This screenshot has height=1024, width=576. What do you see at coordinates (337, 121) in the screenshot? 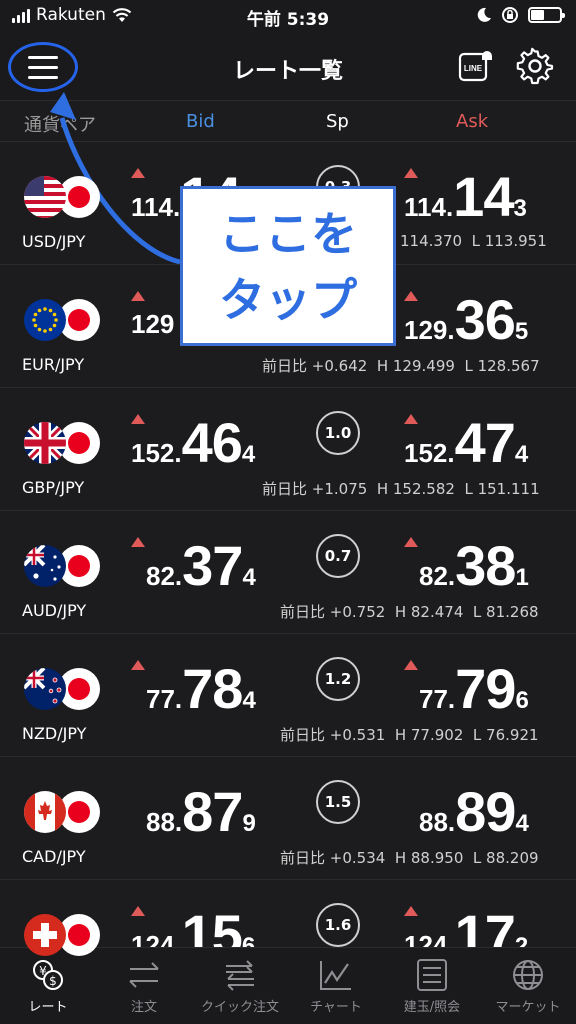
I see `column-spread: Sp` at bounding box center [337, 121].